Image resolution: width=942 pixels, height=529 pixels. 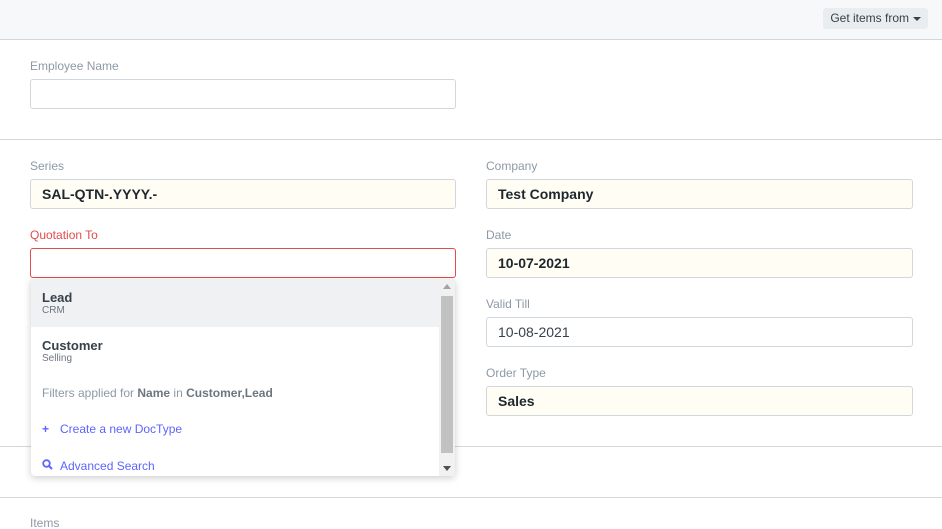 What do you see at coordinates (45, 522) in the screenshot?
I see `items-section-label: Items` at bounding box center [45, 522].